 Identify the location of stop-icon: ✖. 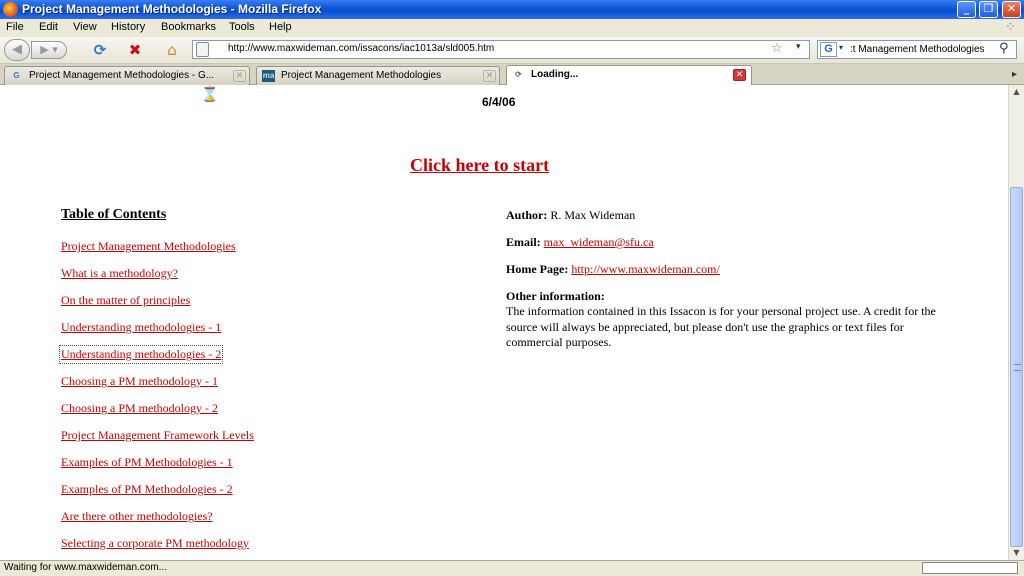
(135, 50).